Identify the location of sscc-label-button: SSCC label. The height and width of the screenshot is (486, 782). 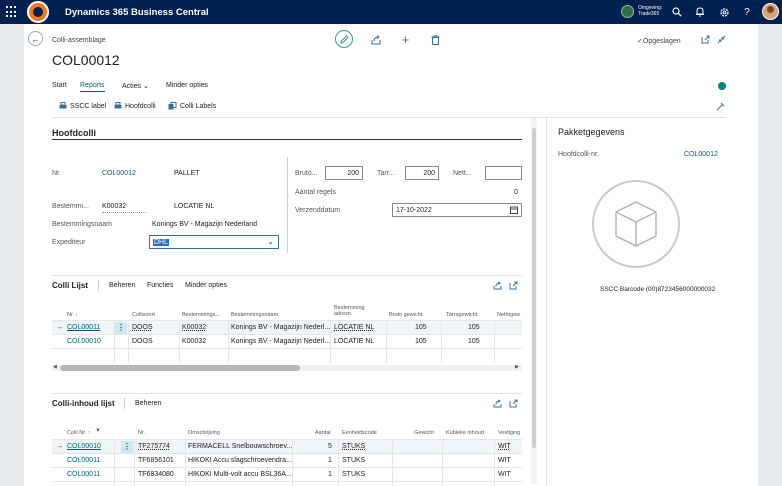
(82, 106).